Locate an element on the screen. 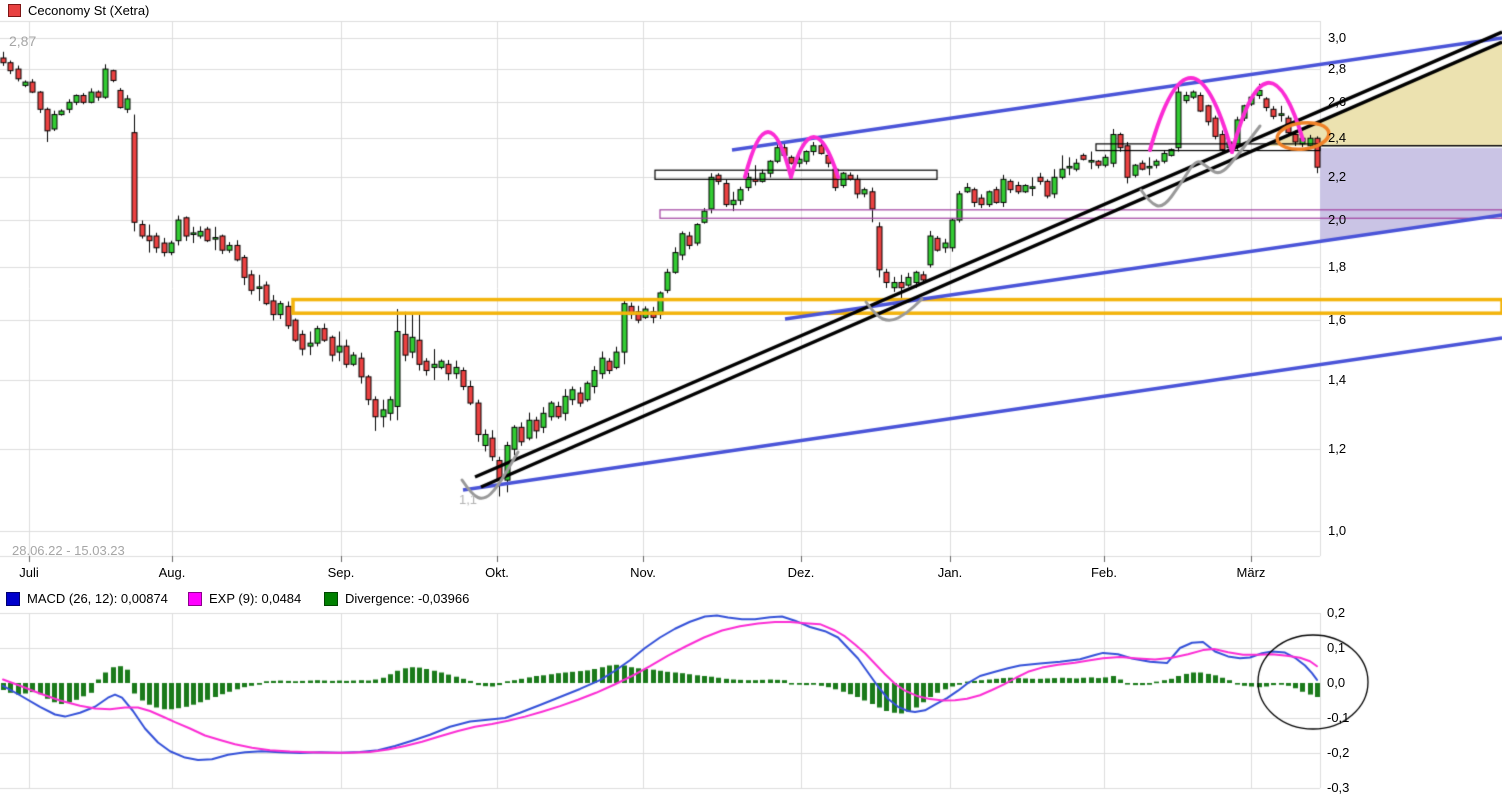 The height and width of the screenshot is (812, 1502). series-color-icon is located at coordinates (14, 10).